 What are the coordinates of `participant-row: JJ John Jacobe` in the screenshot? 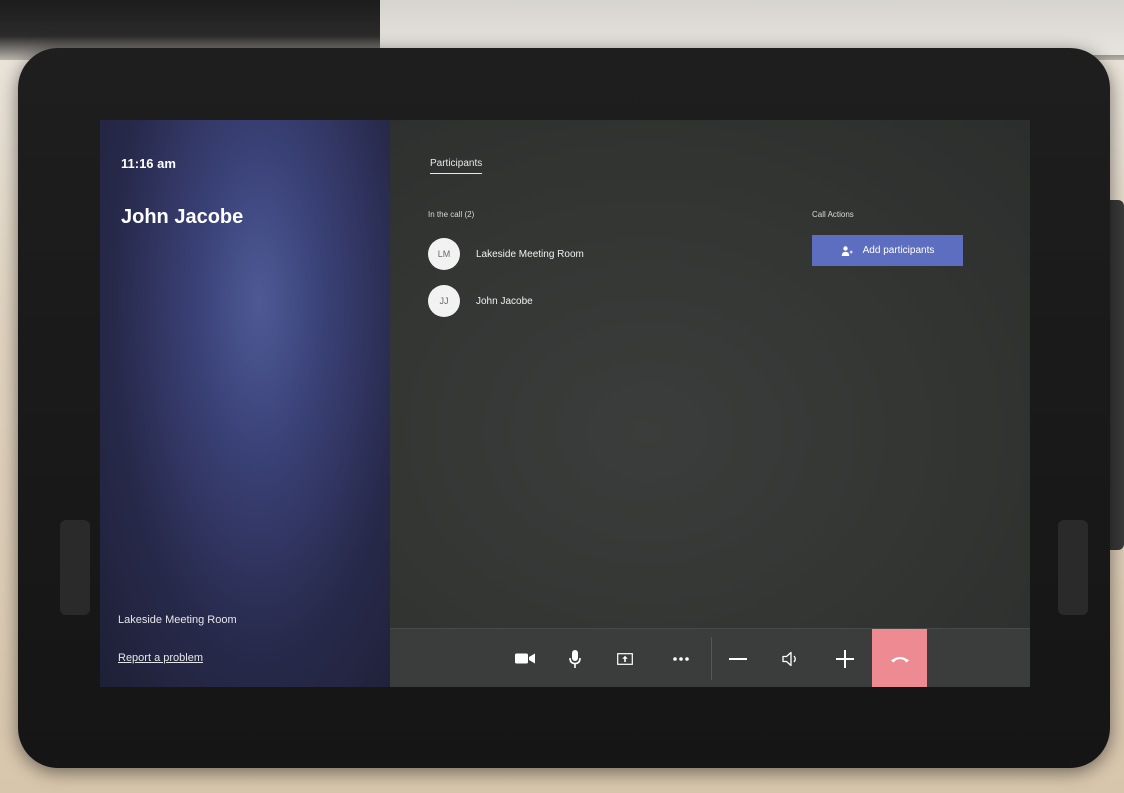 It's located at (480, 301).